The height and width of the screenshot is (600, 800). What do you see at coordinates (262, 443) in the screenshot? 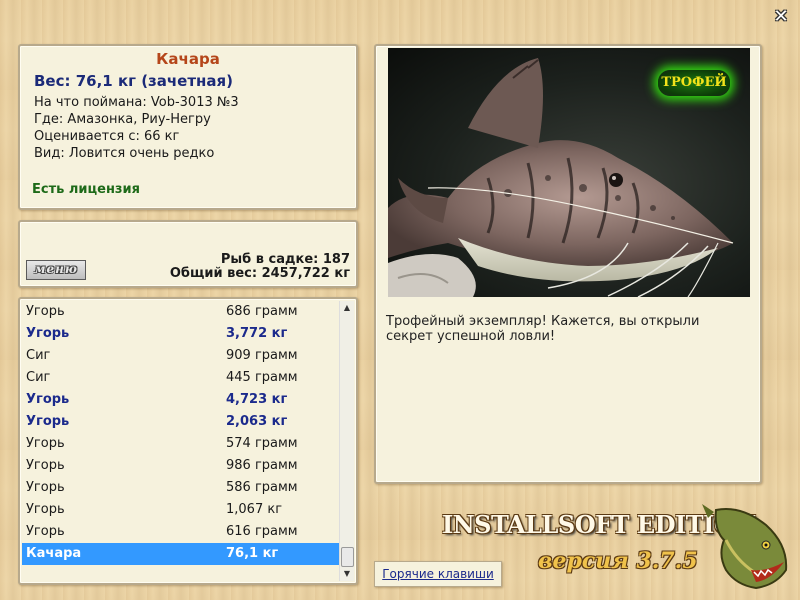
I see `list-item-weight: 574 грамм` at bounding box center [262, 443].